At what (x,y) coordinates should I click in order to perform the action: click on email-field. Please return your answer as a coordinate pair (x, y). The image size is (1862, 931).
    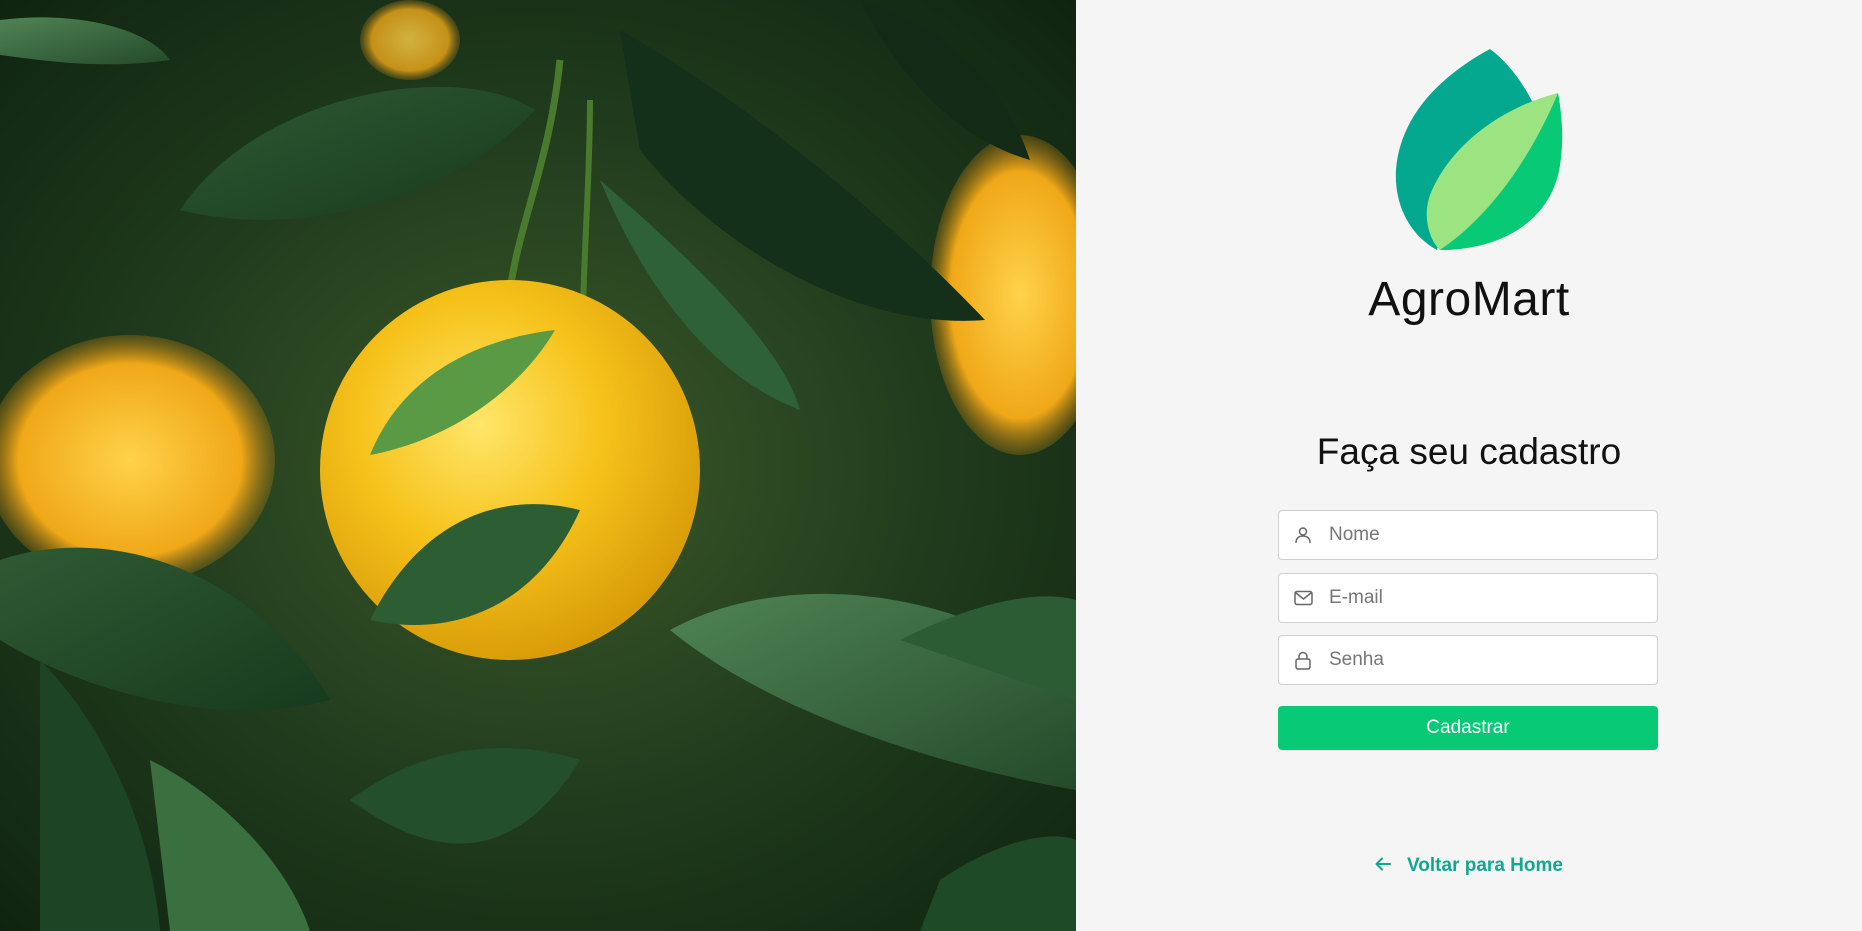
    Looking at the image, I should click on (1468, 598).